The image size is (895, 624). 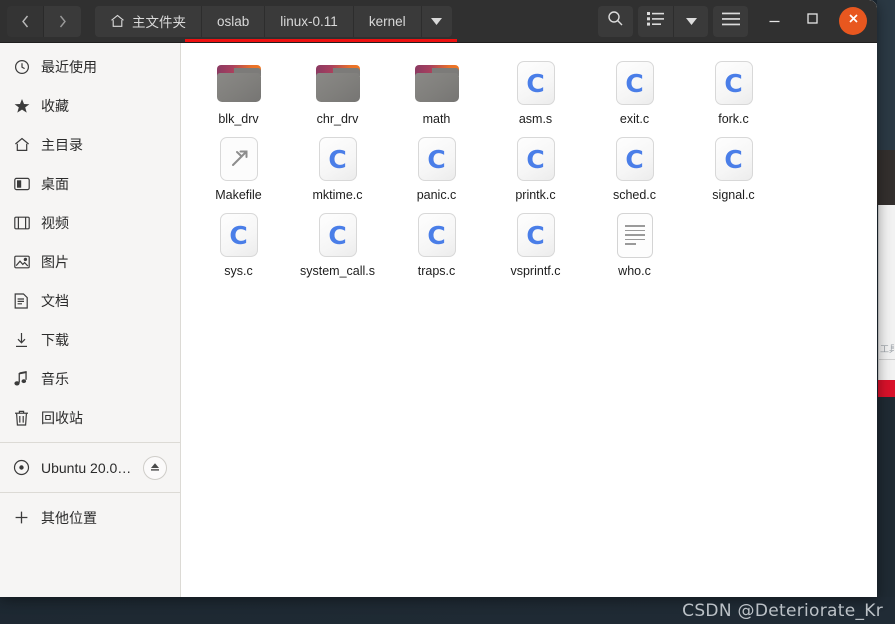 What do you see at coordinates (21, 417) in the screenshot?
I see `trash-icon` at bounding box center [21, 417].